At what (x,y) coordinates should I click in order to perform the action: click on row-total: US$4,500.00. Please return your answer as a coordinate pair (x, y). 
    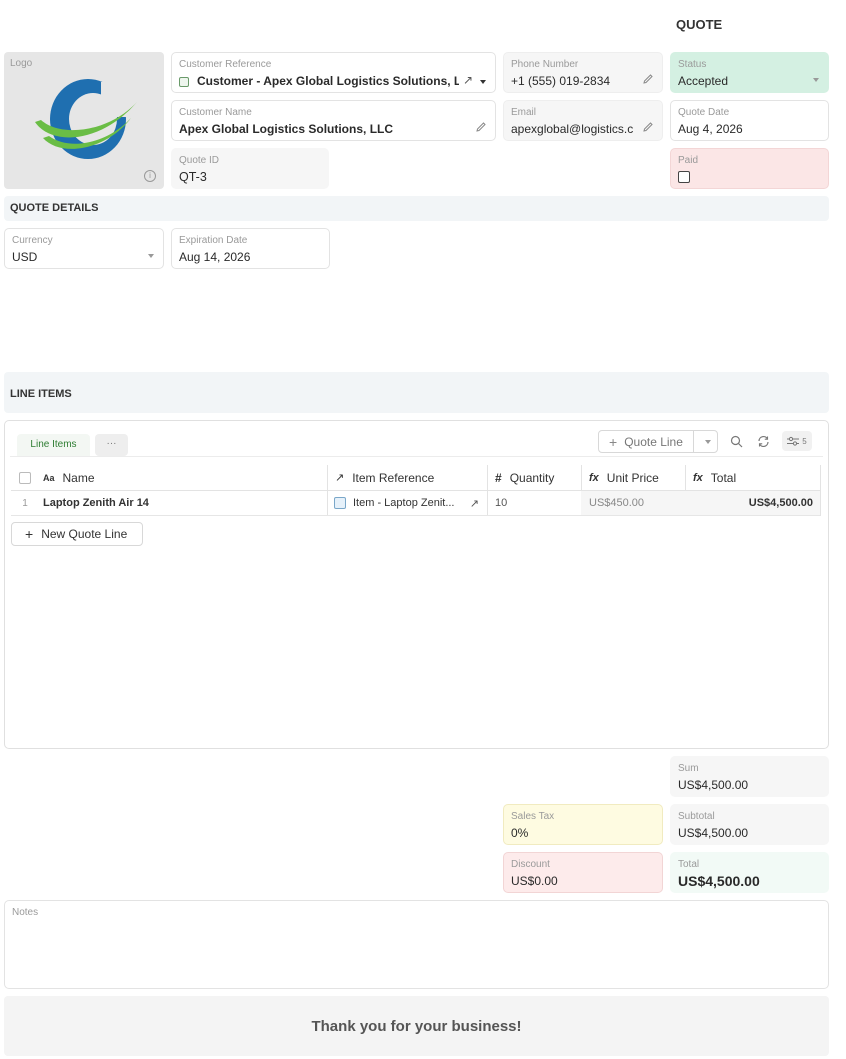
    Looking at the image, I should click on (780, 503).